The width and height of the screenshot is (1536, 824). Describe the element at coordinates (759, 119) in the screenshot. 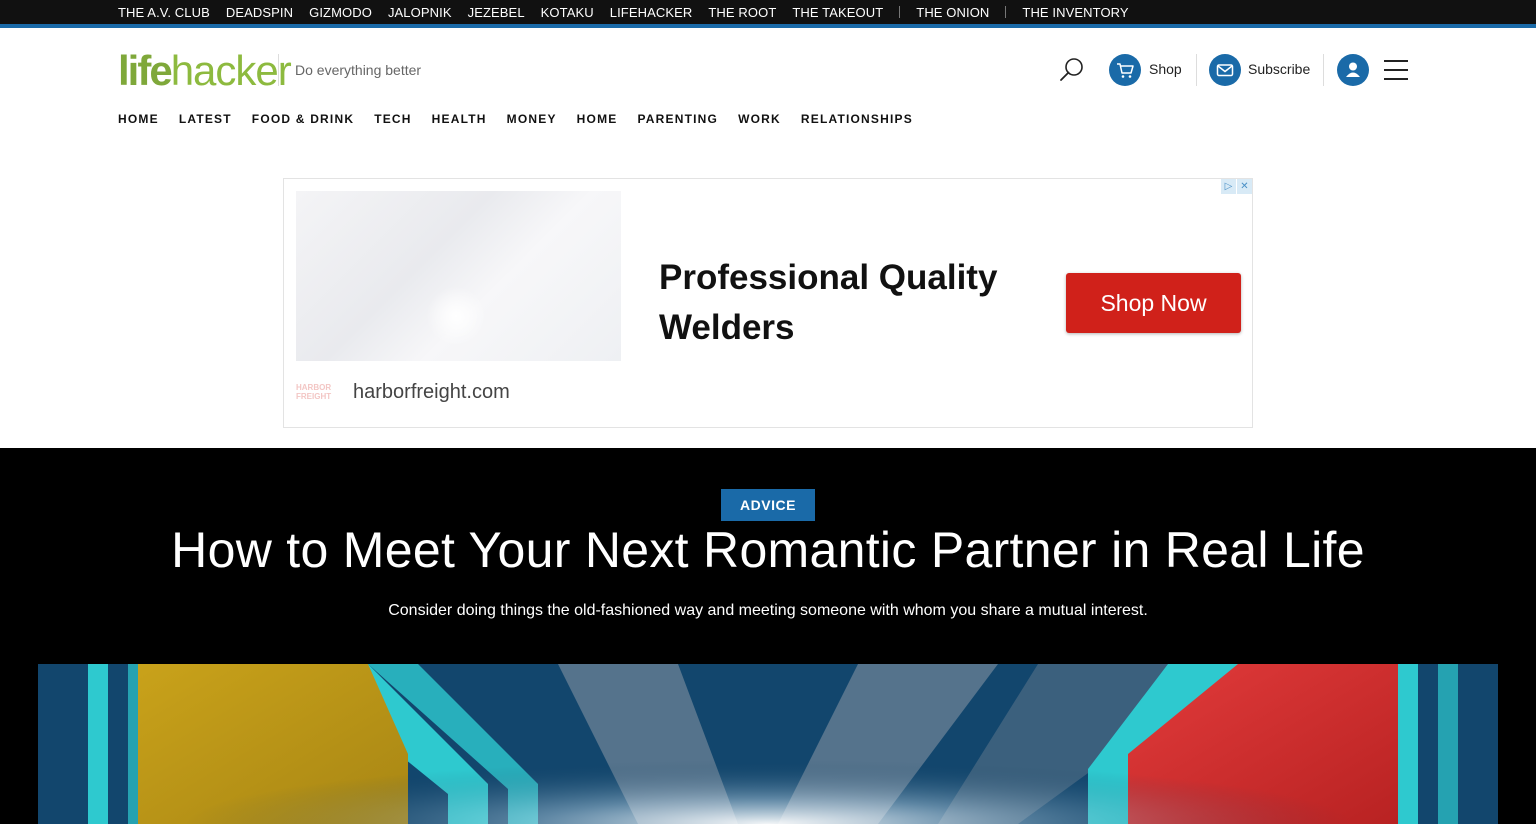

I see `nav-item-work: WORK` at that location.